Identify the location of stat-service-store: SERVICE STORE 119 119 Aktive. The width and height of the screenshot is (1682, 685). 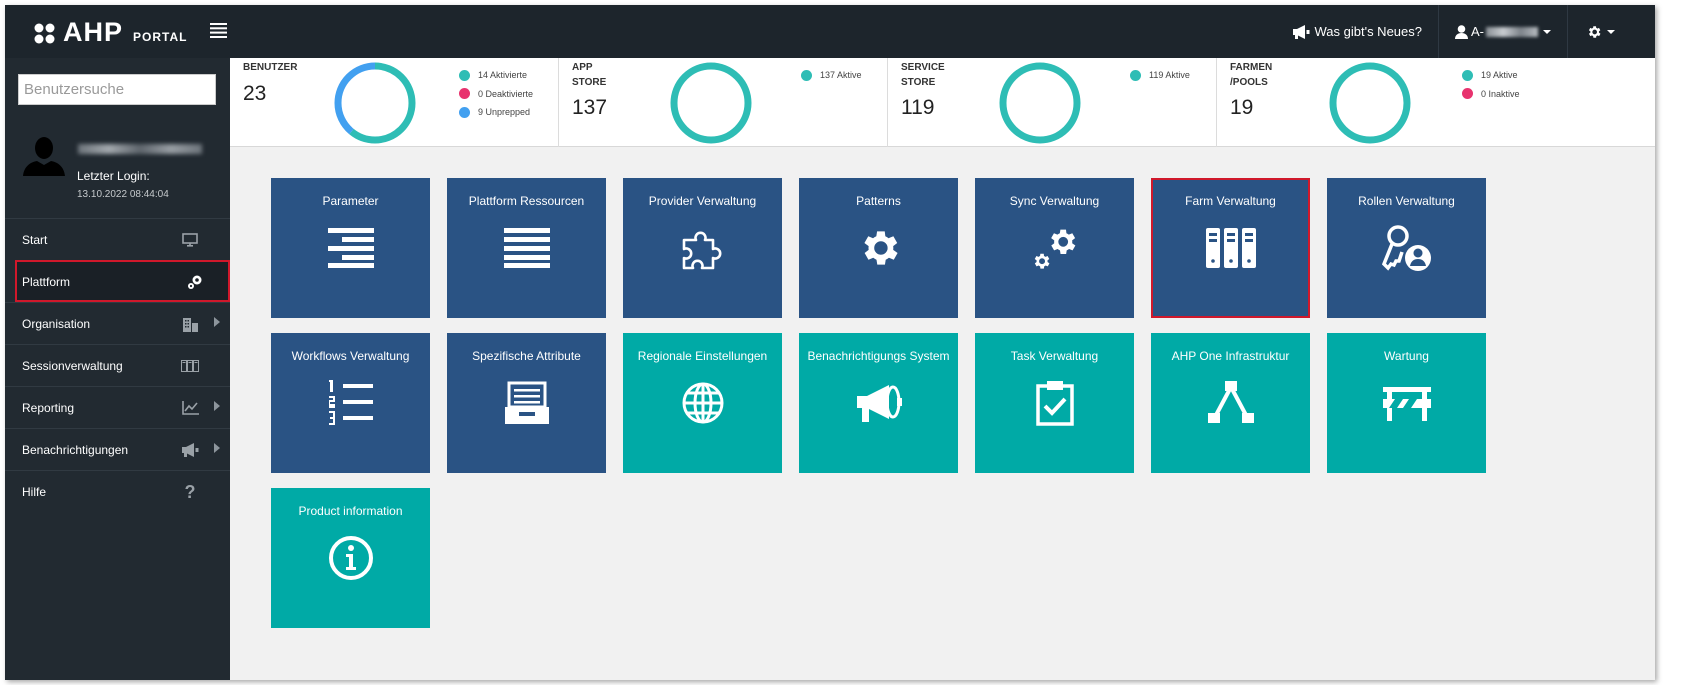
(1052, 102).